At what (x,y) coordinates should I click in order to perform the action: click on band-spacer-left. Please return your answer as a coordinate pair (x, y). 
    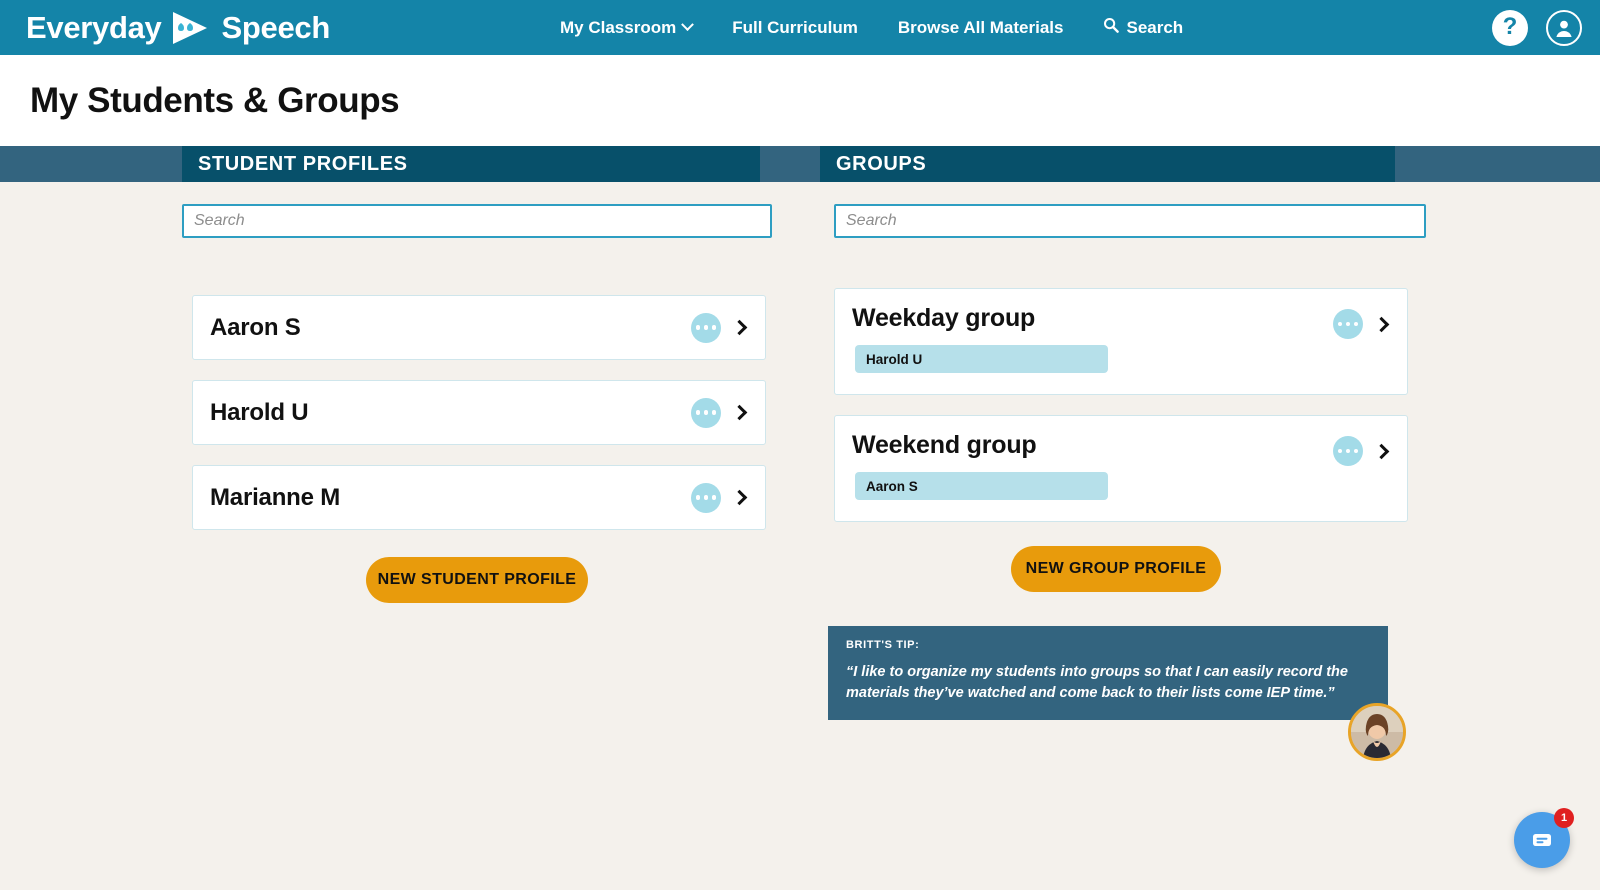
    Looking at the image, I should click on (91, 164).